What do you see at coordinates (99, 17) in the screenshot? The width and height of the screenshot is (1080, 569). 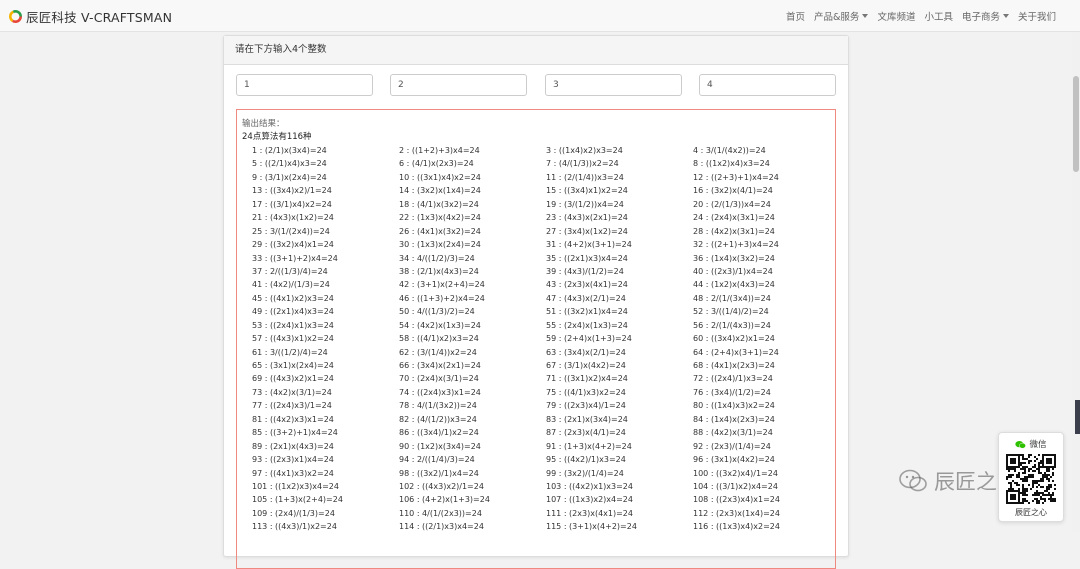 I see `brand-title: 辰匠科技 V-CRAFTSMAN` at bounding box center [99, 17].